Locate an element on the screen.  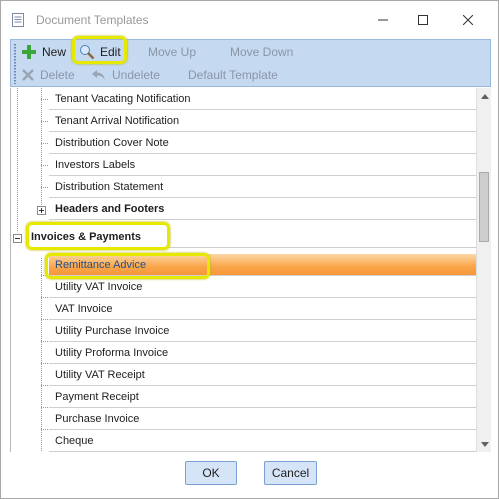
row-label: Purchase Invoice is located at coordinates (97, 419).